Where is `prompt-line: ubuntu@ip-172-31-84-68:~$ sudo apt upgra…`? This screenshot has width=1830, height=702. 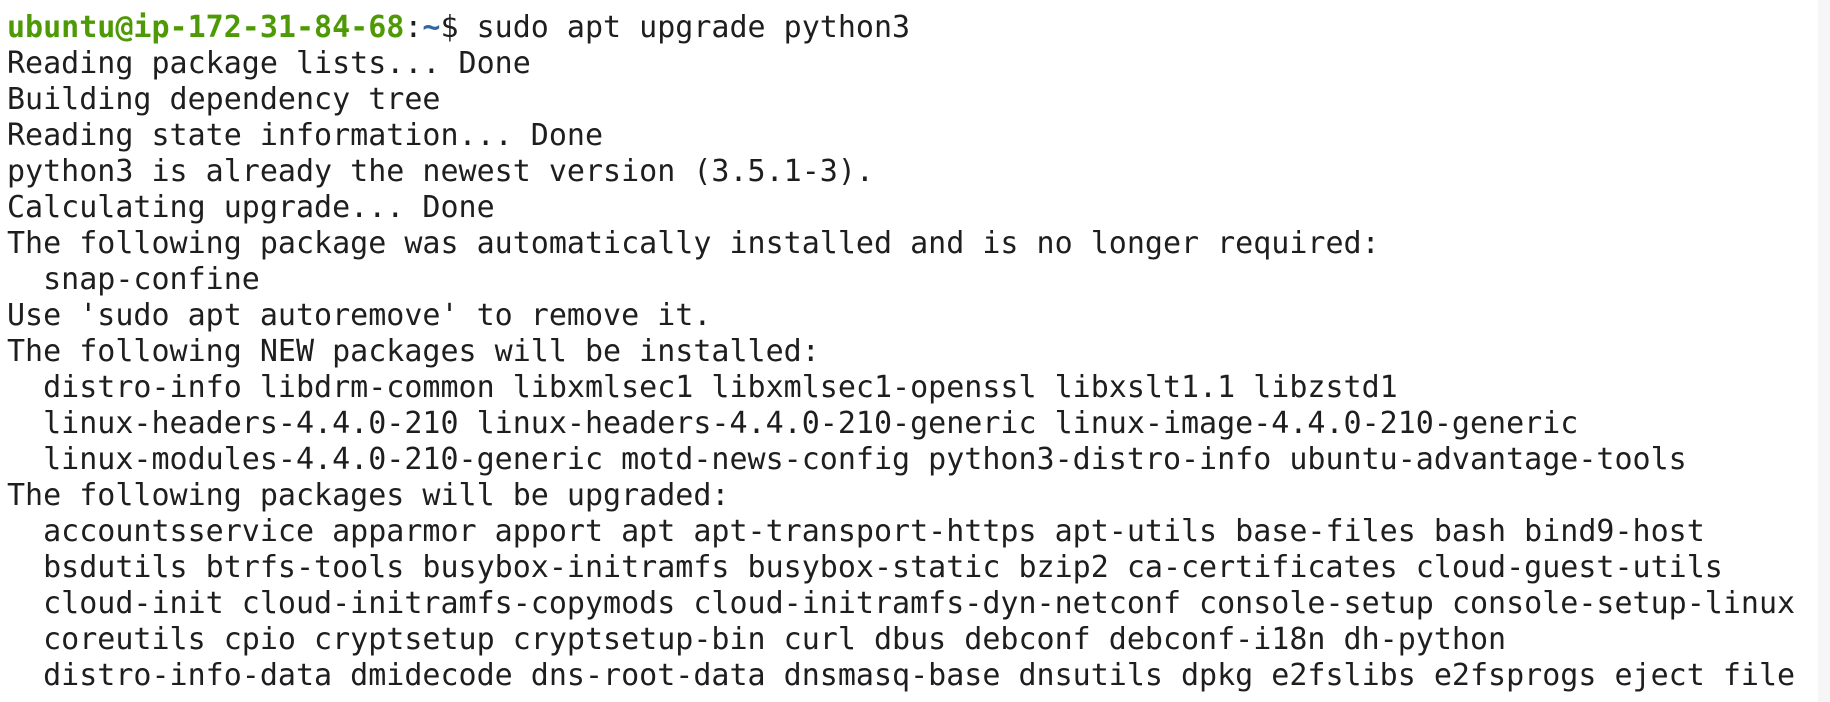
prompt-line: ubuntu@ip-172-31-84-68:~$ sudo apt upgra… is located at coordinates (918, 28).